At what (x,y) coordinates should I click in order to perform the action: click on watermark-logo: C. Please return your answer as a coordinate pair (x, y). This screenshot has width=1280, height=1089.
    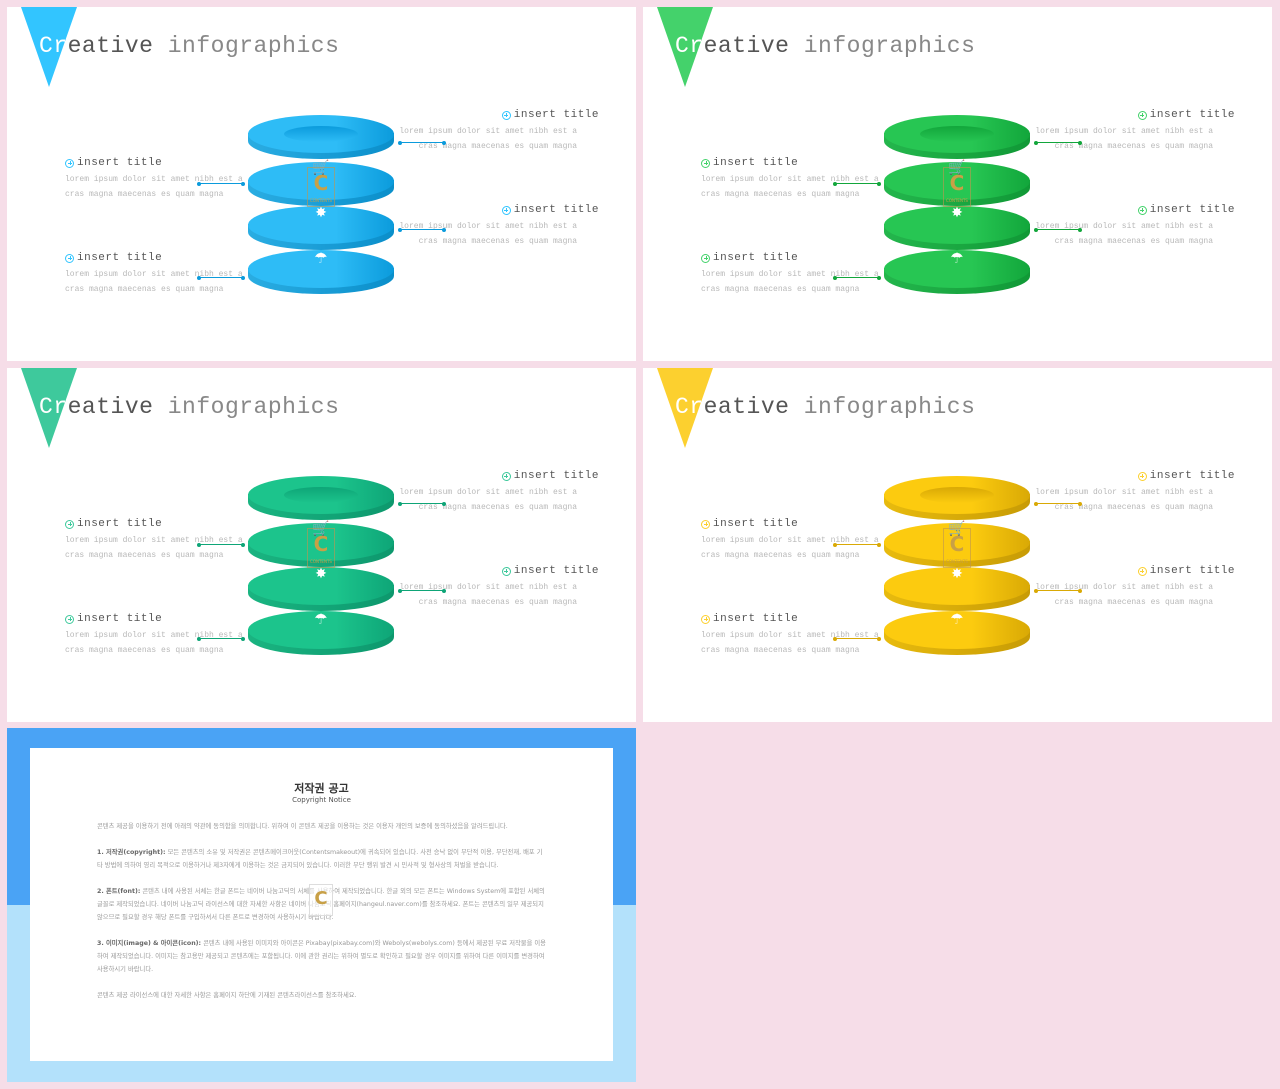
    Looking at the image, I should click on (321, 900).